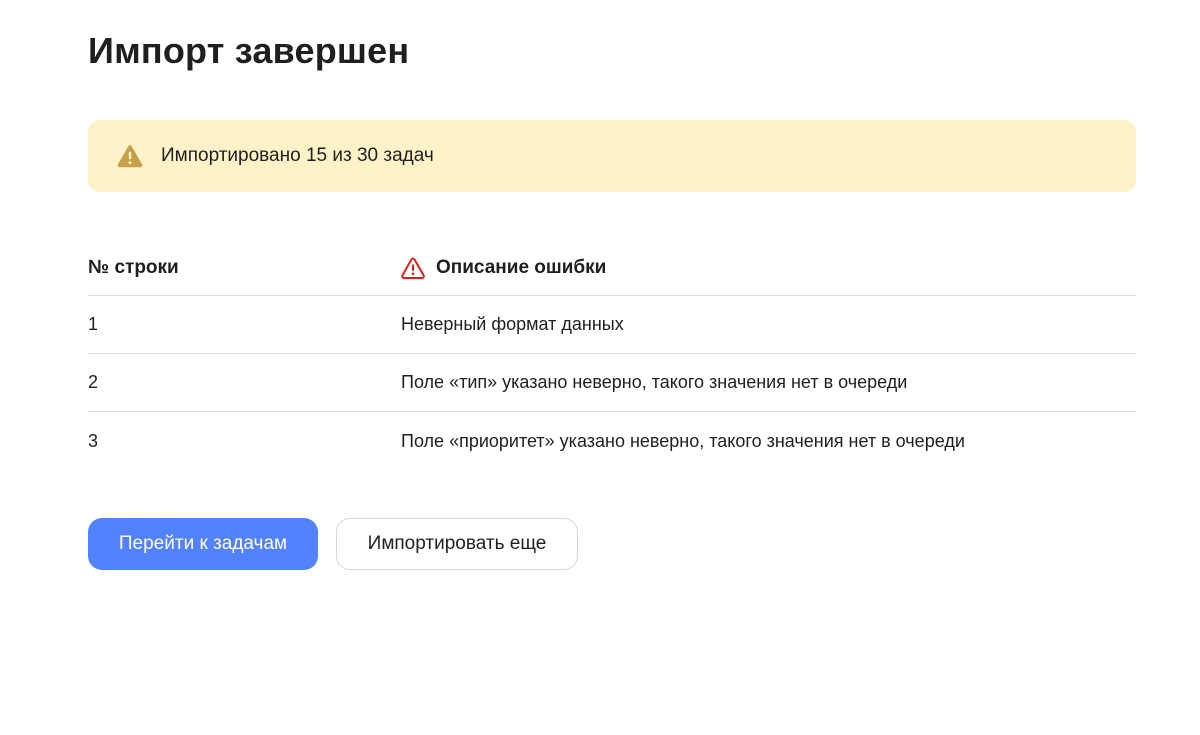  Describe the element at coordinates (133, 267) in the screenshot. I see `column-header-row-number: № строки` at that location.